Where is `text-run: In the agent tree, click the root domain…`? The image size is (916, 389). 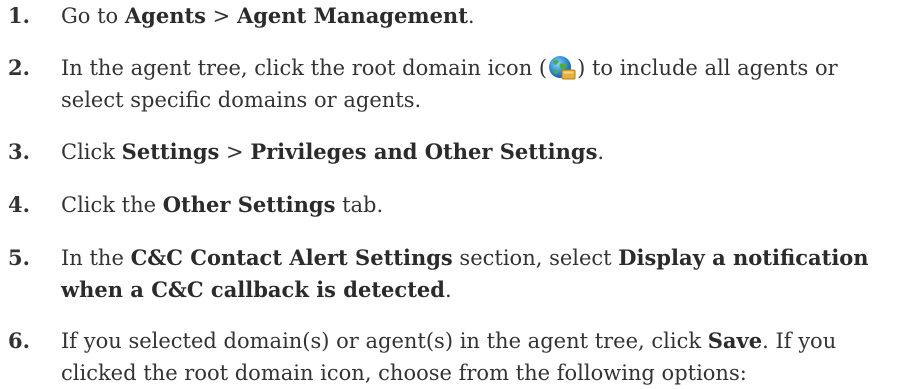
text-run: In the agent tree, click the root domain… is located at coordinates (304, 68).